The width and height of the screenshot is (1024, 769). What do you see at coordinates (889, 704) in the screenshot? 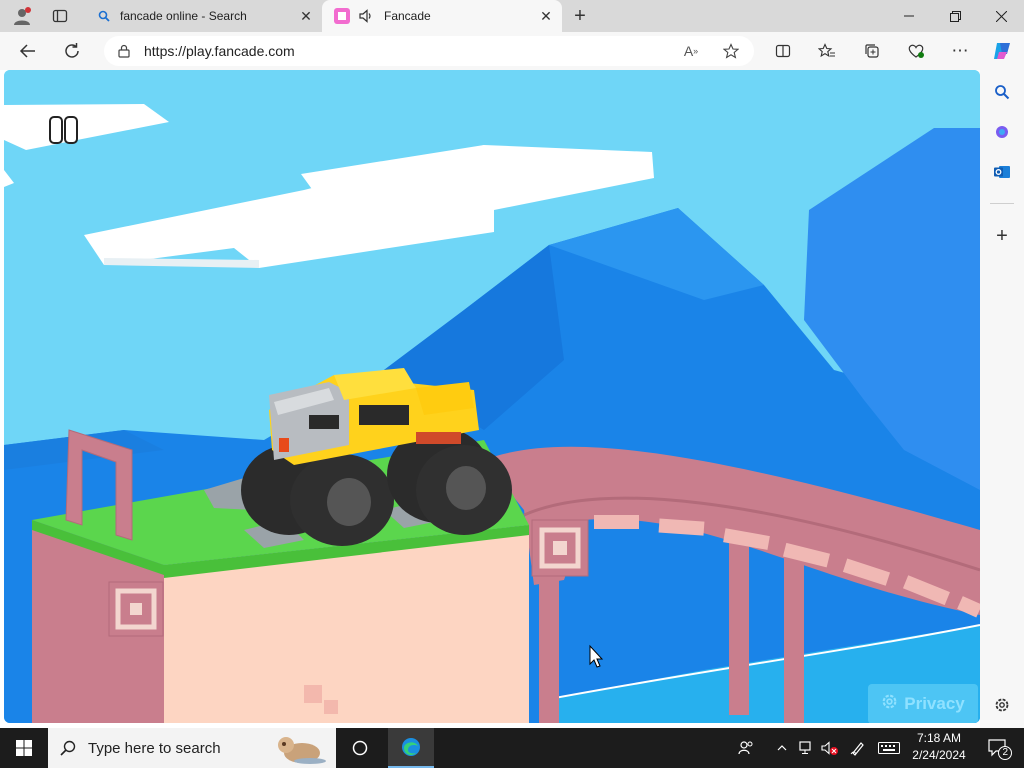
I see `gear-icon` at bounding box center [889, 704].